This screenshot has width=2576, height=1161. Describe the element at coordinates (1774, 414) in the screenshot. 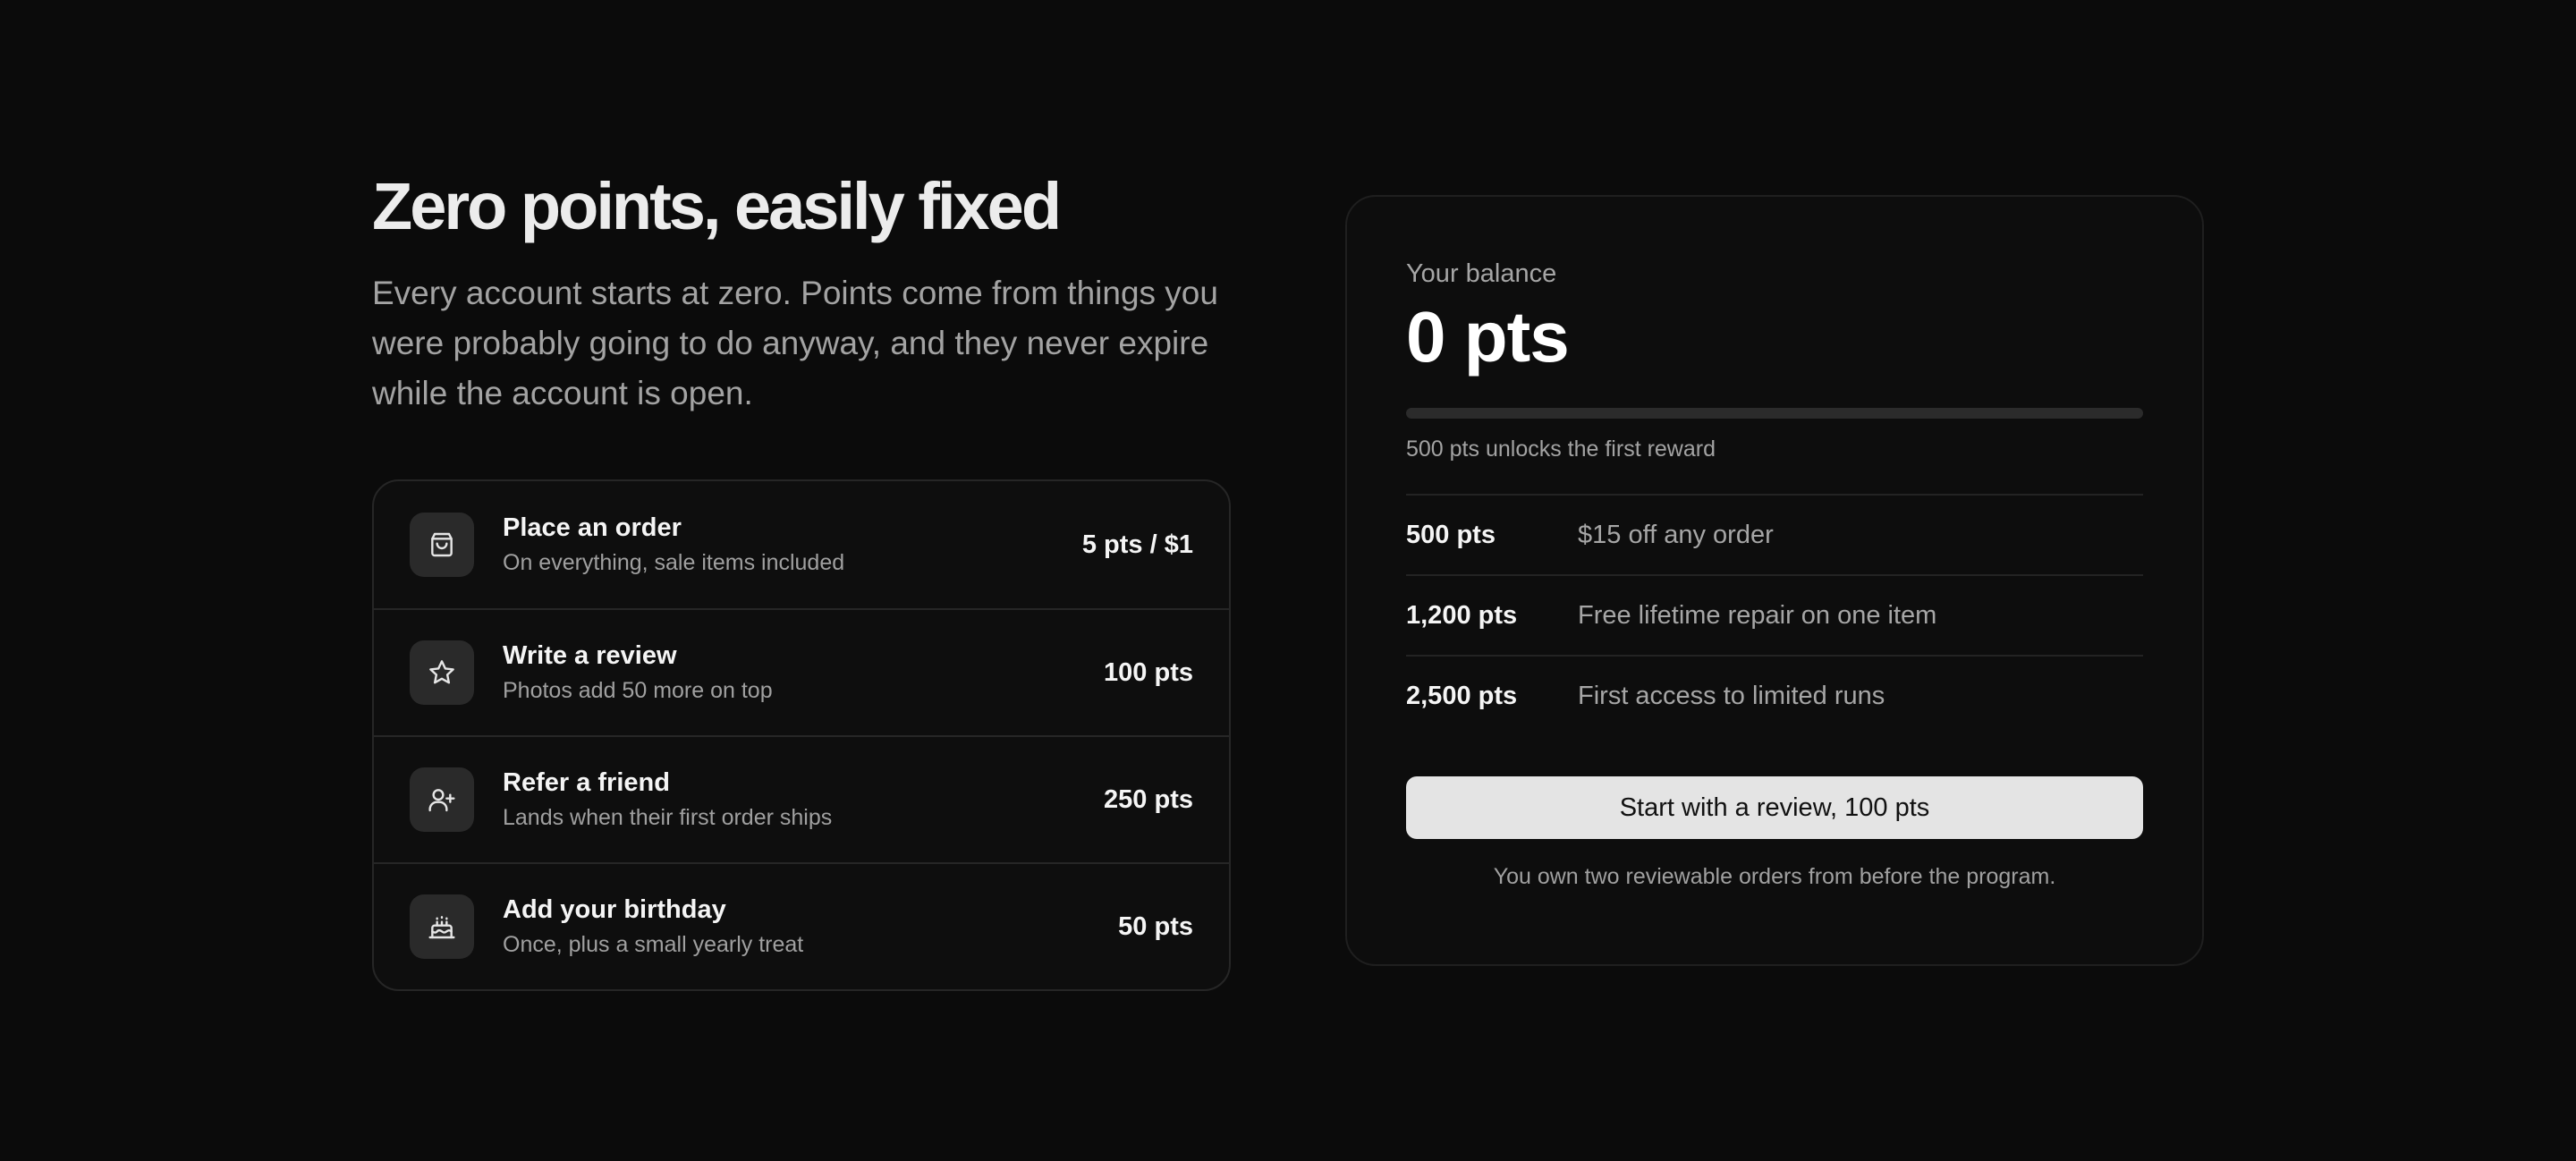

I see `reward-progress-bar` at that location.